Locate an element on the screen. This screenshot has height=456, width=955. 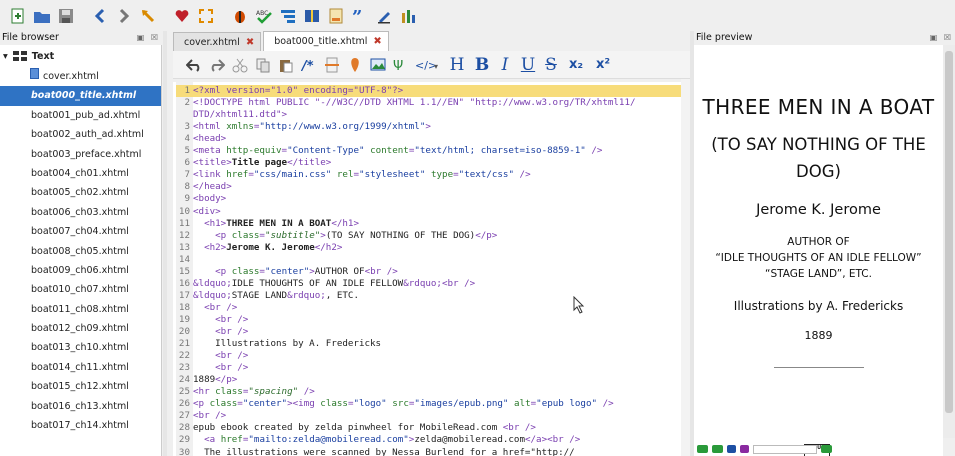
code-line: 10 <div> is located at coordinates (428, 212).